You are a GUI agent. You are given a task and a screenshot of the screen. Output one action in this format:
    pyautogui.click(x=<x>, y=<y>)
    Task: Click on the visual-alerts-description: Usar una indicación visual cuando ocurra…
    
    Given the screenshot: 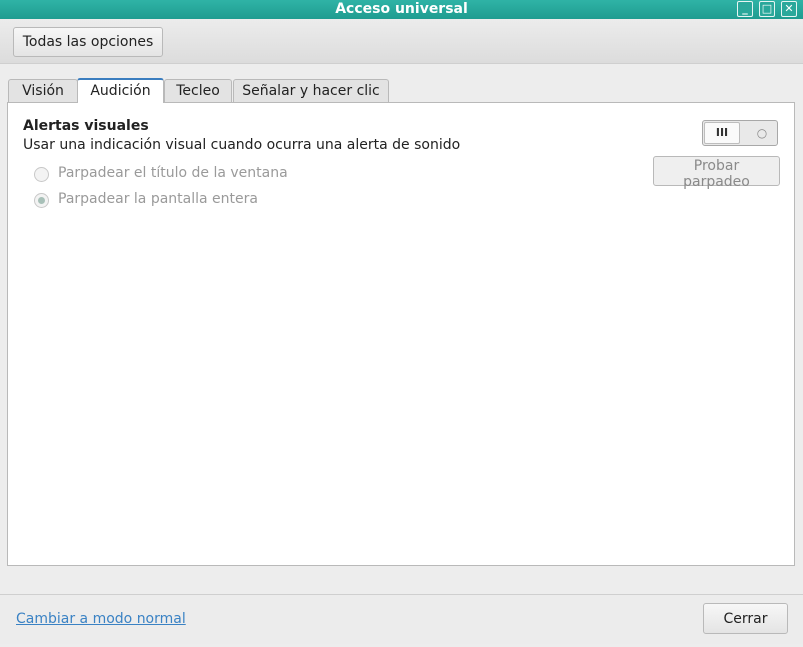 What is the action you would take?
    pyautogui.click(x=242, y=145)
    